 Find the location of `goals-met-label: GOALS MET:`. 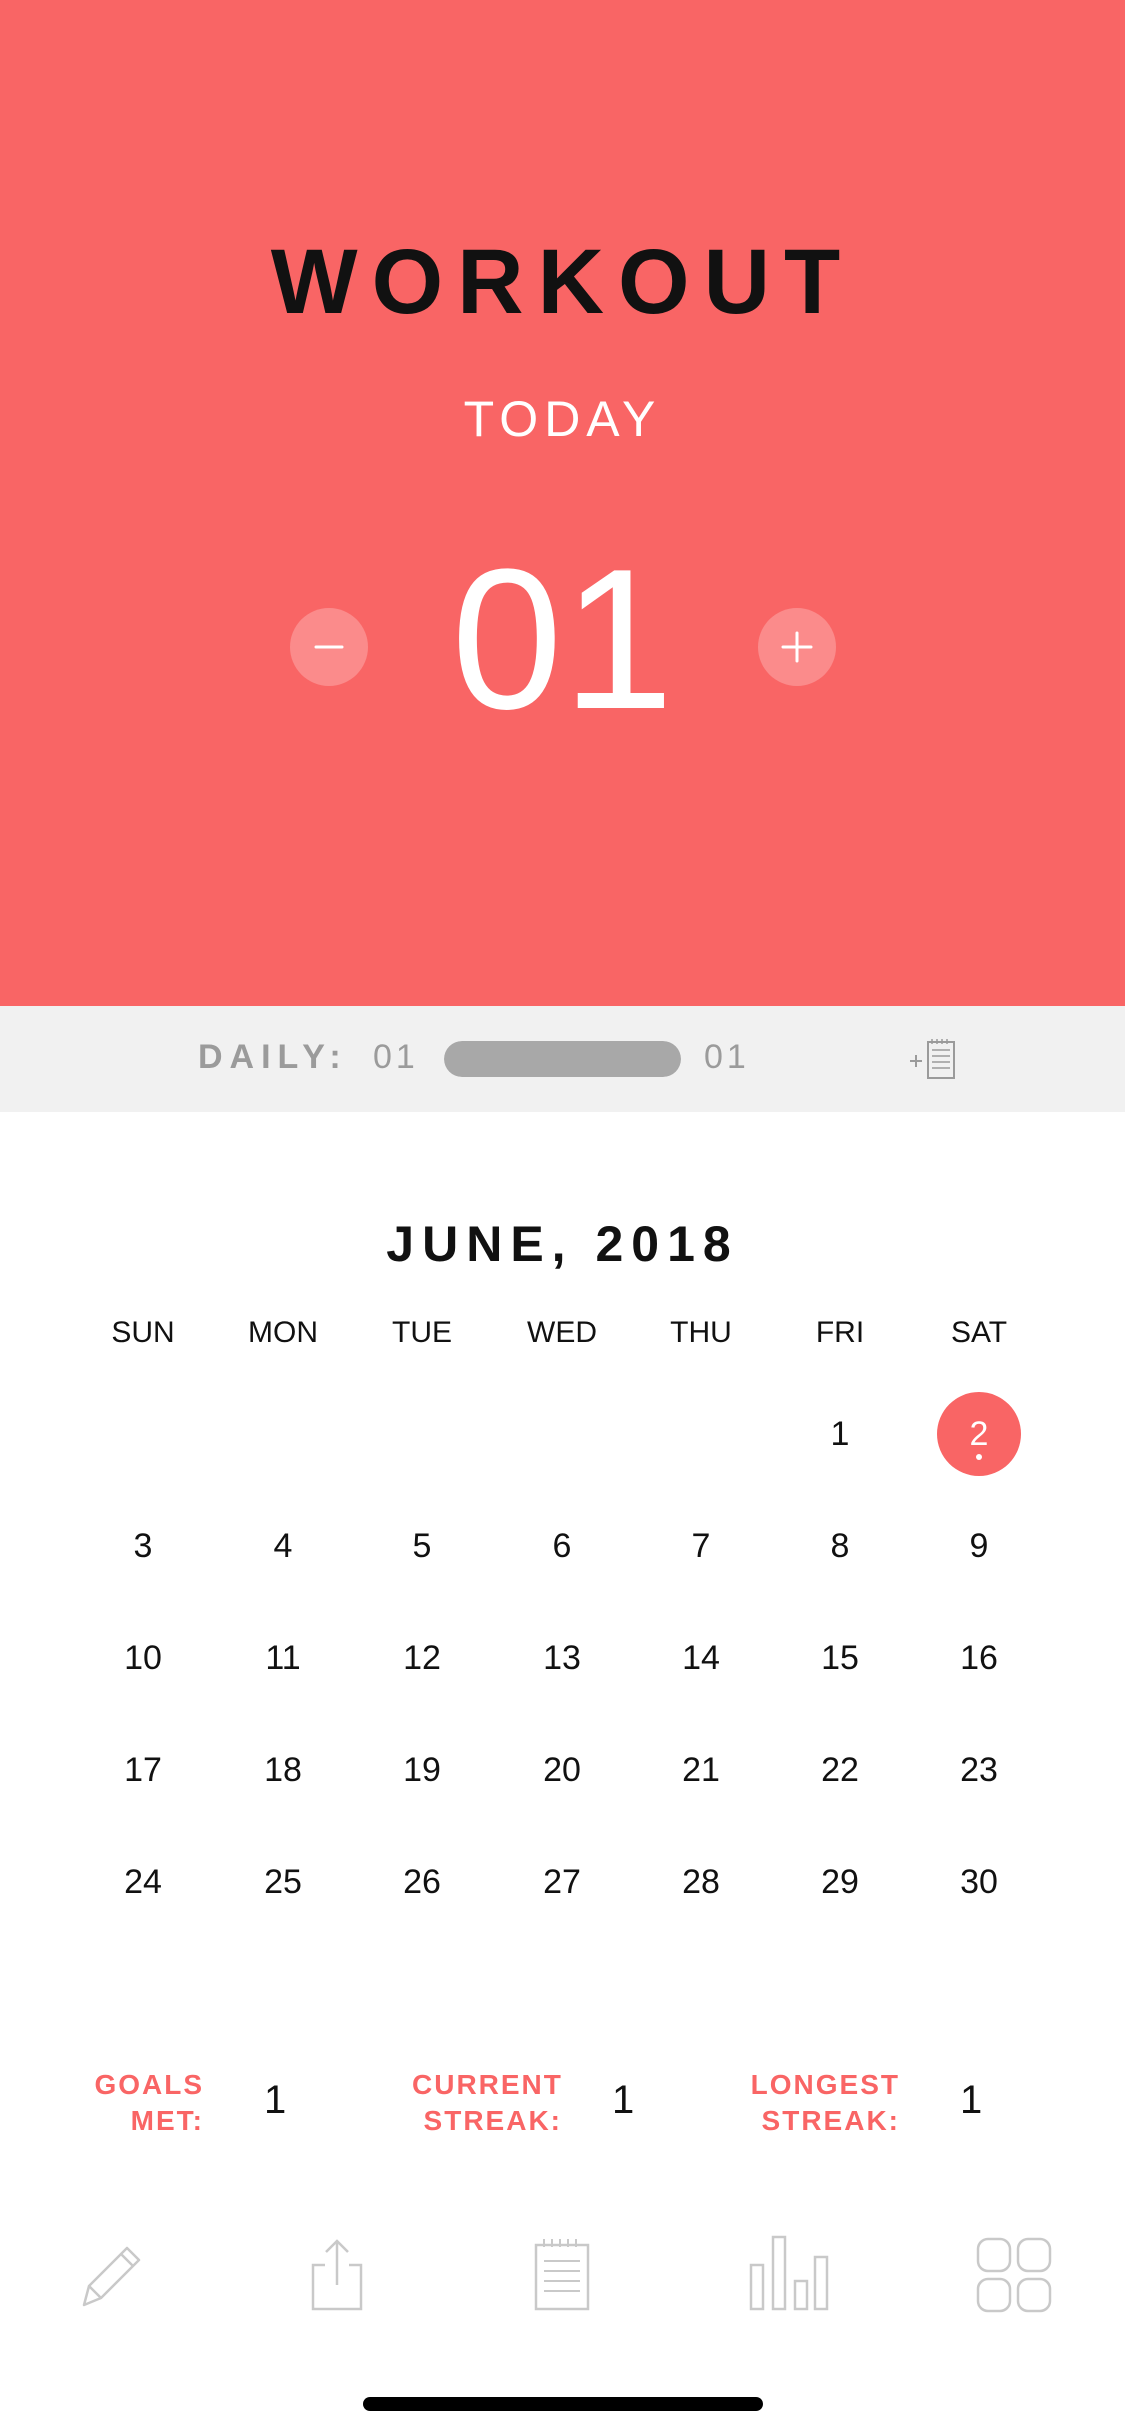

goals-met-label: GOALS MET: is located at coordinates (148, 2103).